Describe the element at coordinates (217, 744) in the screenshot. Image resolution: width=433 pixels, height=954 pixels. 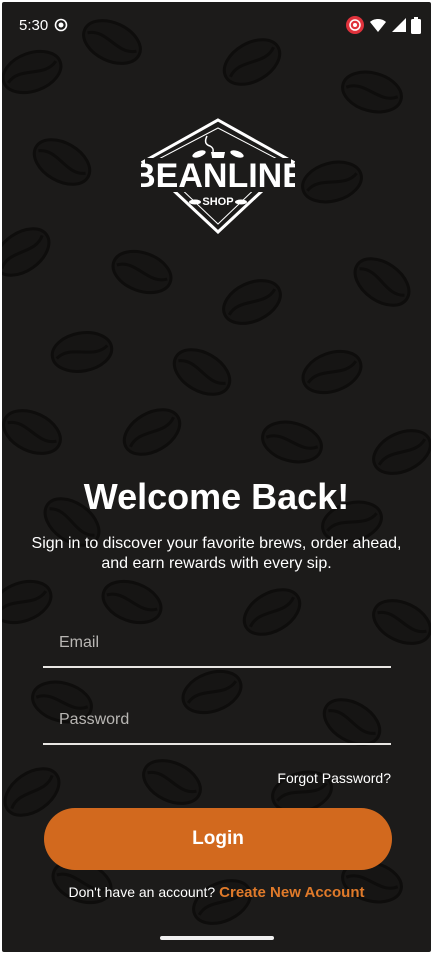
I see `password-underline` at that location.